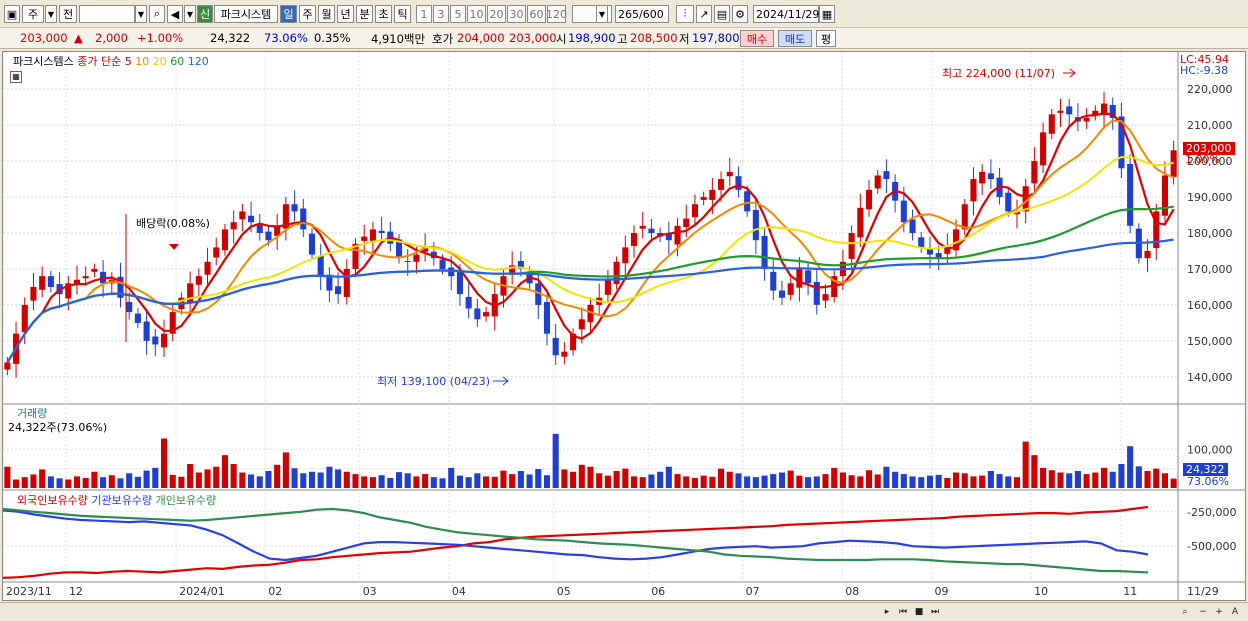  Describe the element at coordinates (786, 14) in the screenshot. I see `date-field: 2024/11/29` at that location.